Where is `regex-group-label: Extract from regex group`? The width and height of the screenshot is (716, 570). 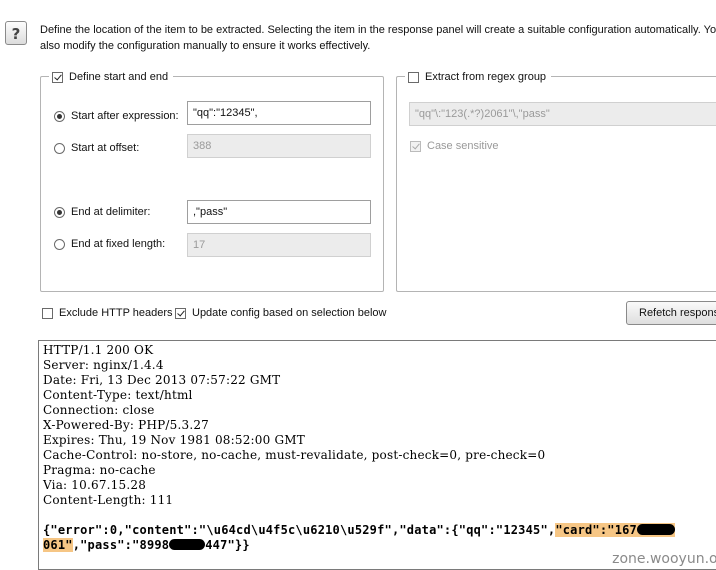 regex-group-label: Extract from regex group is located at coordinates (486, 77).